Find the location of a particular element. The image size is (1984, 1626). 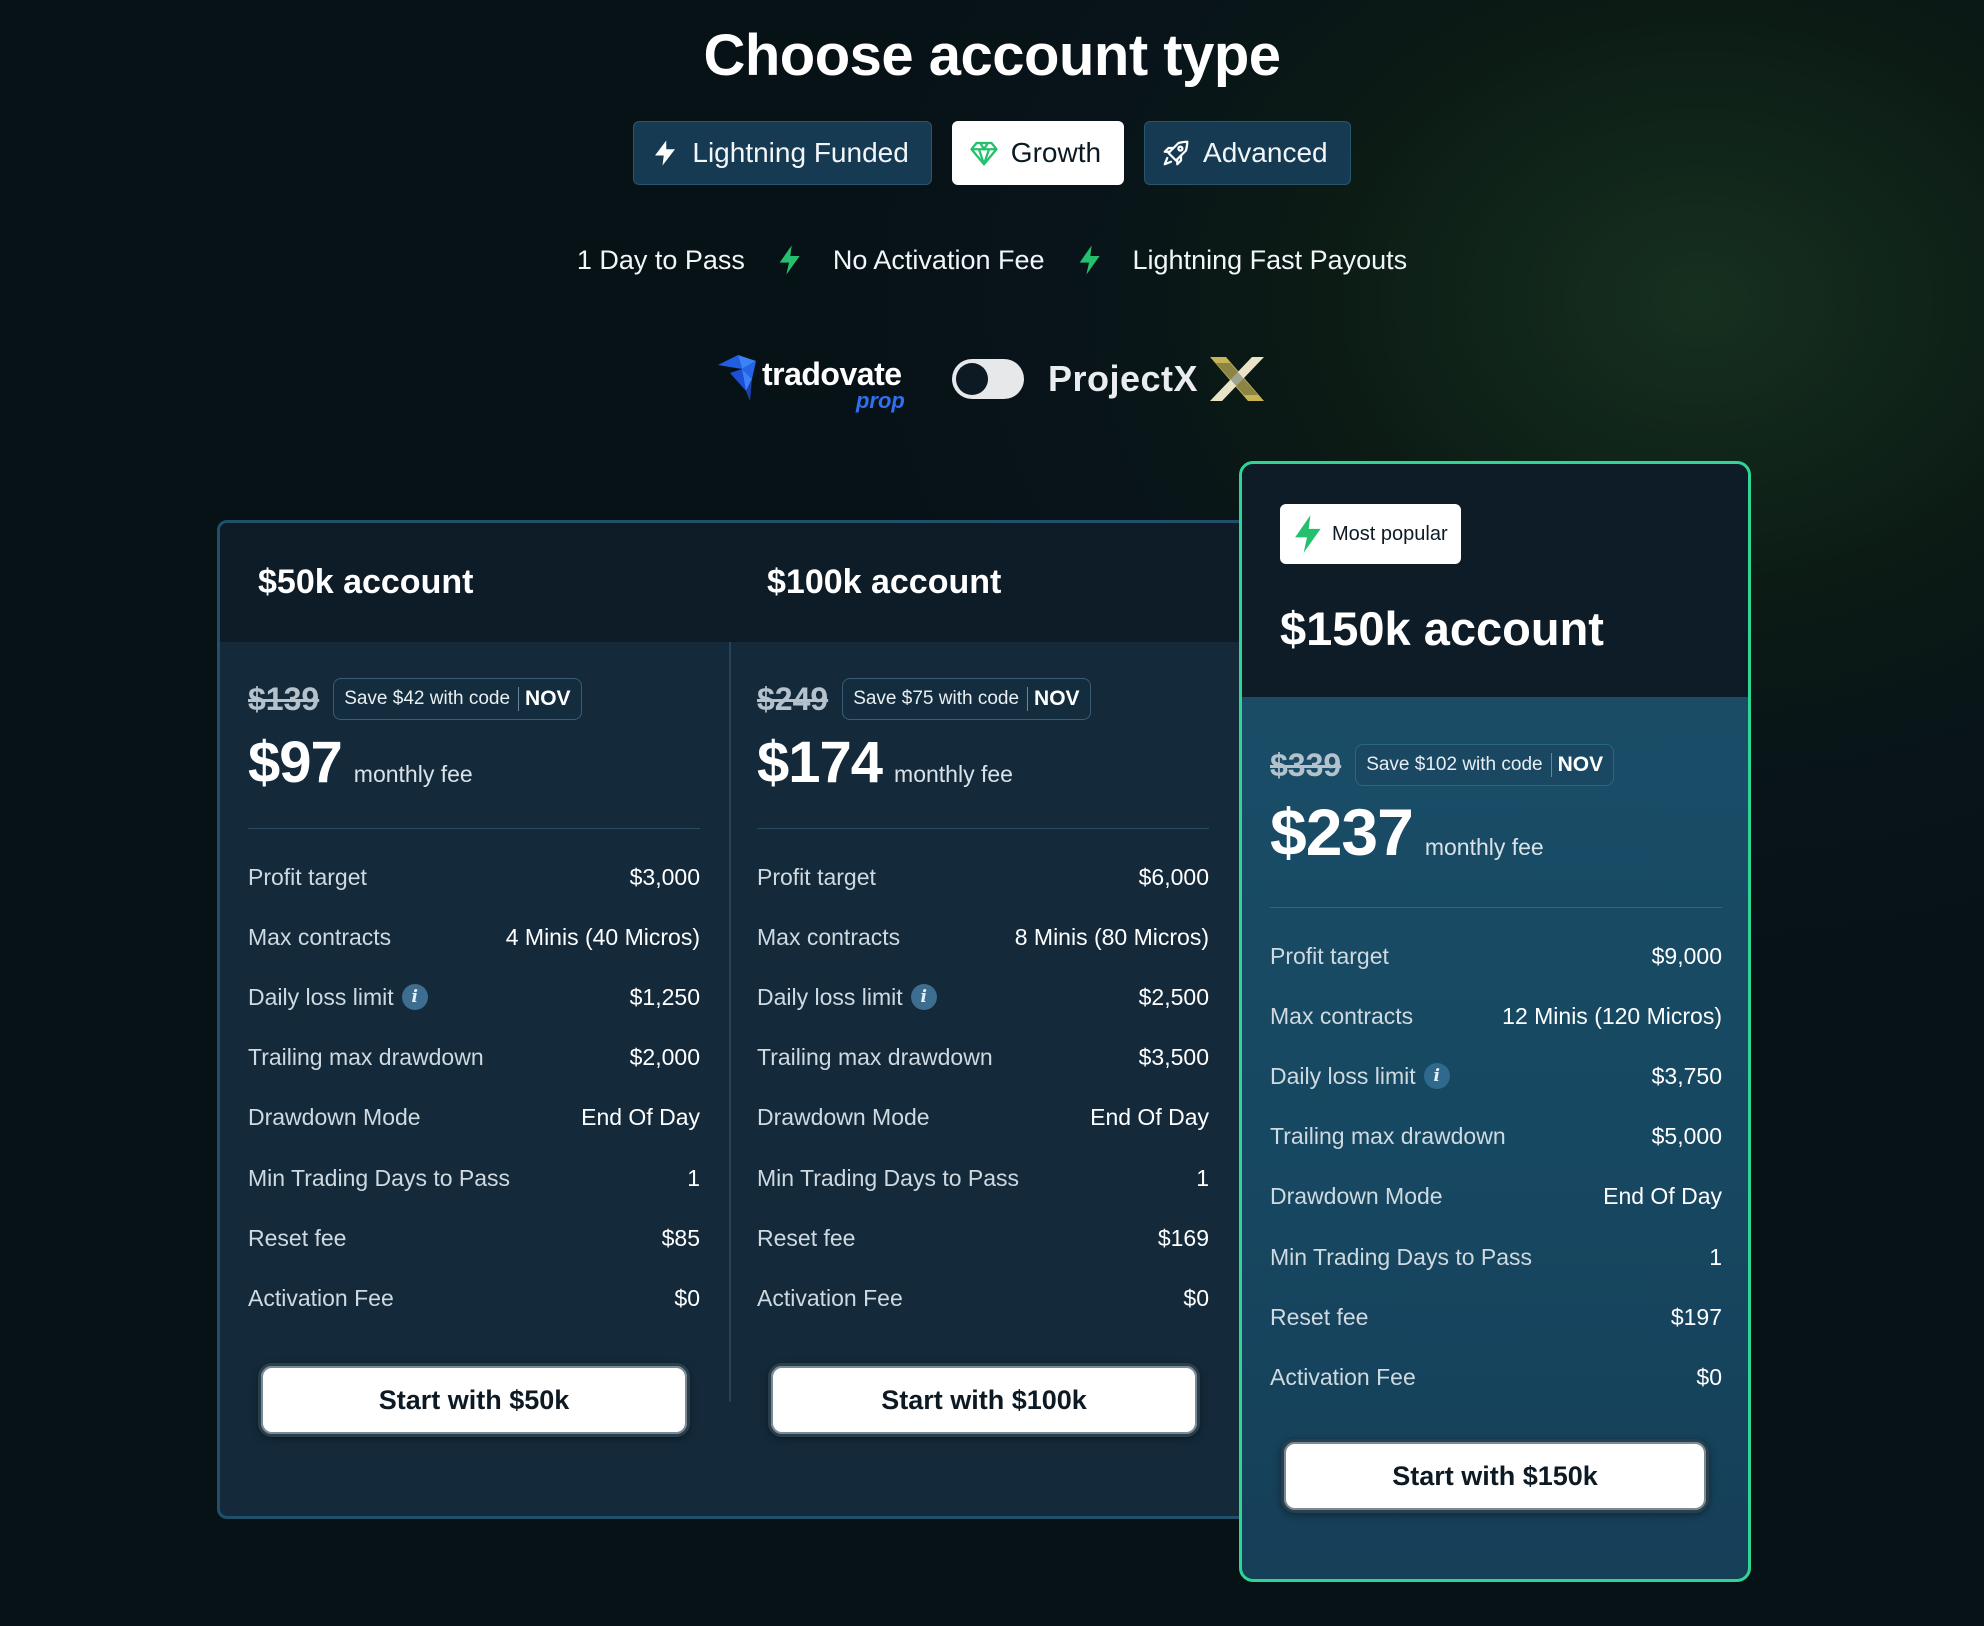

old-price: $139 is located at coordinates (284, 698).